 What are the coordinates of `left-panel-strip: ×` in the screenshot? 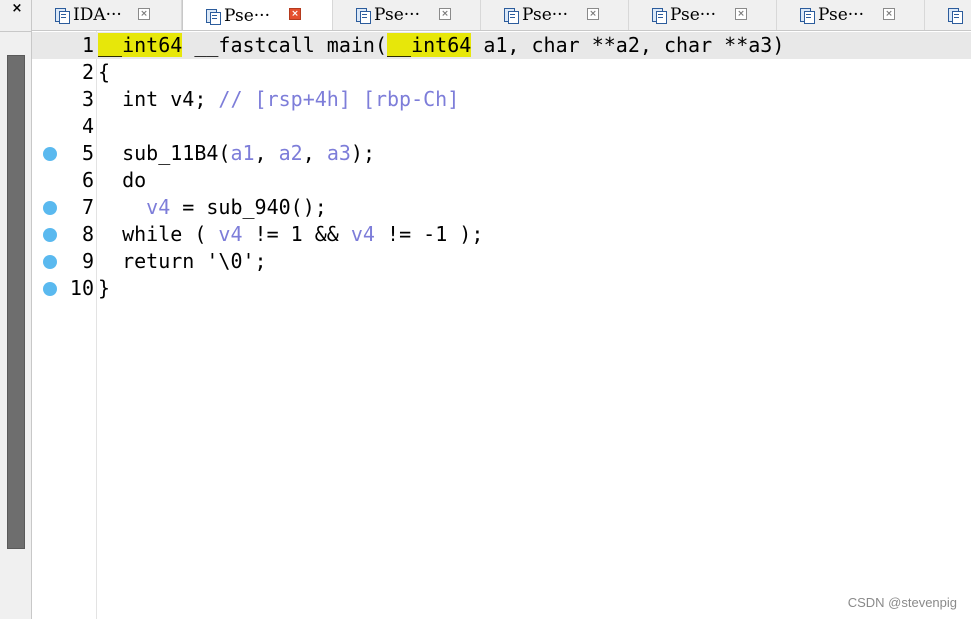 It's located at (16, 309).